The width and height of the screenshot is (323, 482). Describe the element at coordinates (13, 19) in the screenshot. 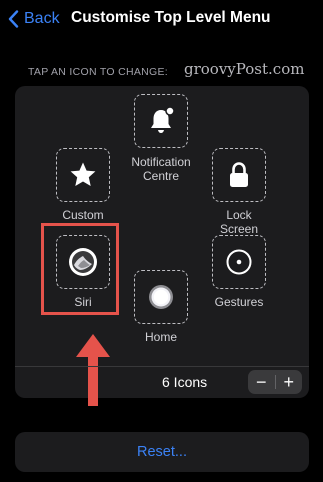

I see `chevron-left-icon` at that location.